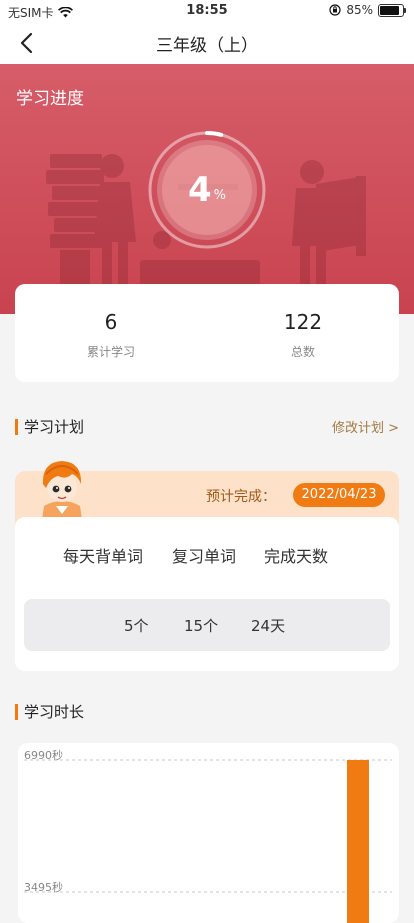 The image size is (414, 923). I want to click on chart-y-tick-label: 6990秒, so click(43, 755).